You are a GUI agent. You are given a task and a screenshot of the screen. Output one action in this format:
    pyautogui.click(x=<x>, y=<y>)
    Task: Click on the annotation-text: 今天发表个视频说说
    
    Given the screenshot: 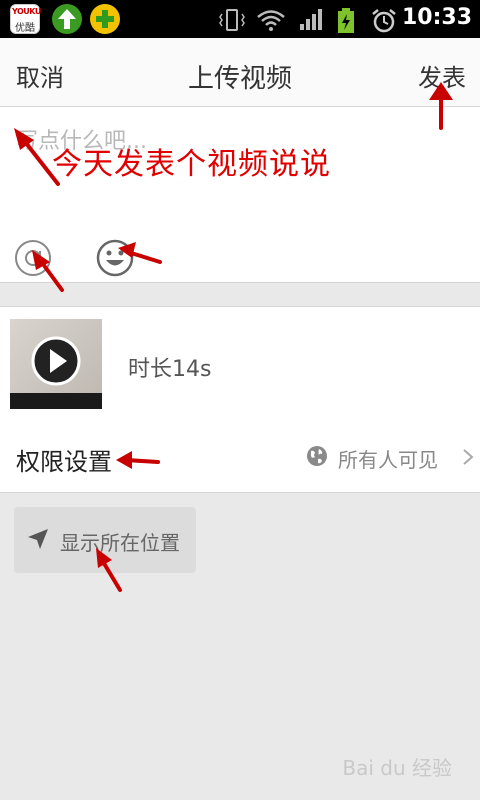 What is the action you would take?
    pyautogui.click(x=191, y=164)
    